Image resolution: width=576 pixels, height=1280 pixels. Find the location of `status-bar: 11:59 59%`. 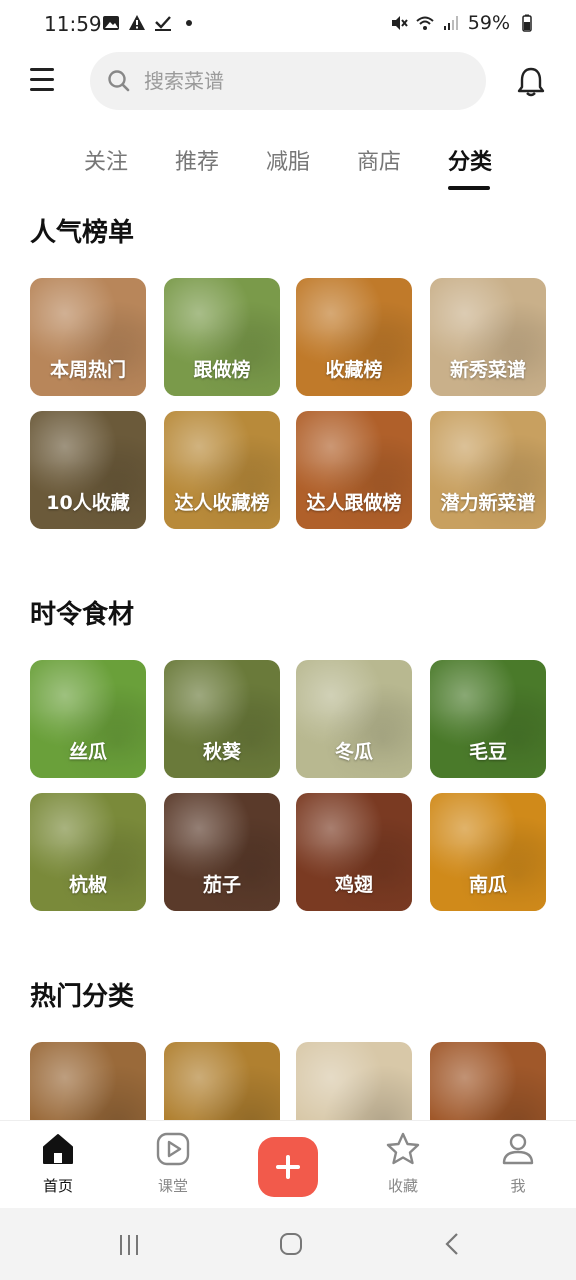

status-bar: 11:59 59% is located at coordinates (288, 24).